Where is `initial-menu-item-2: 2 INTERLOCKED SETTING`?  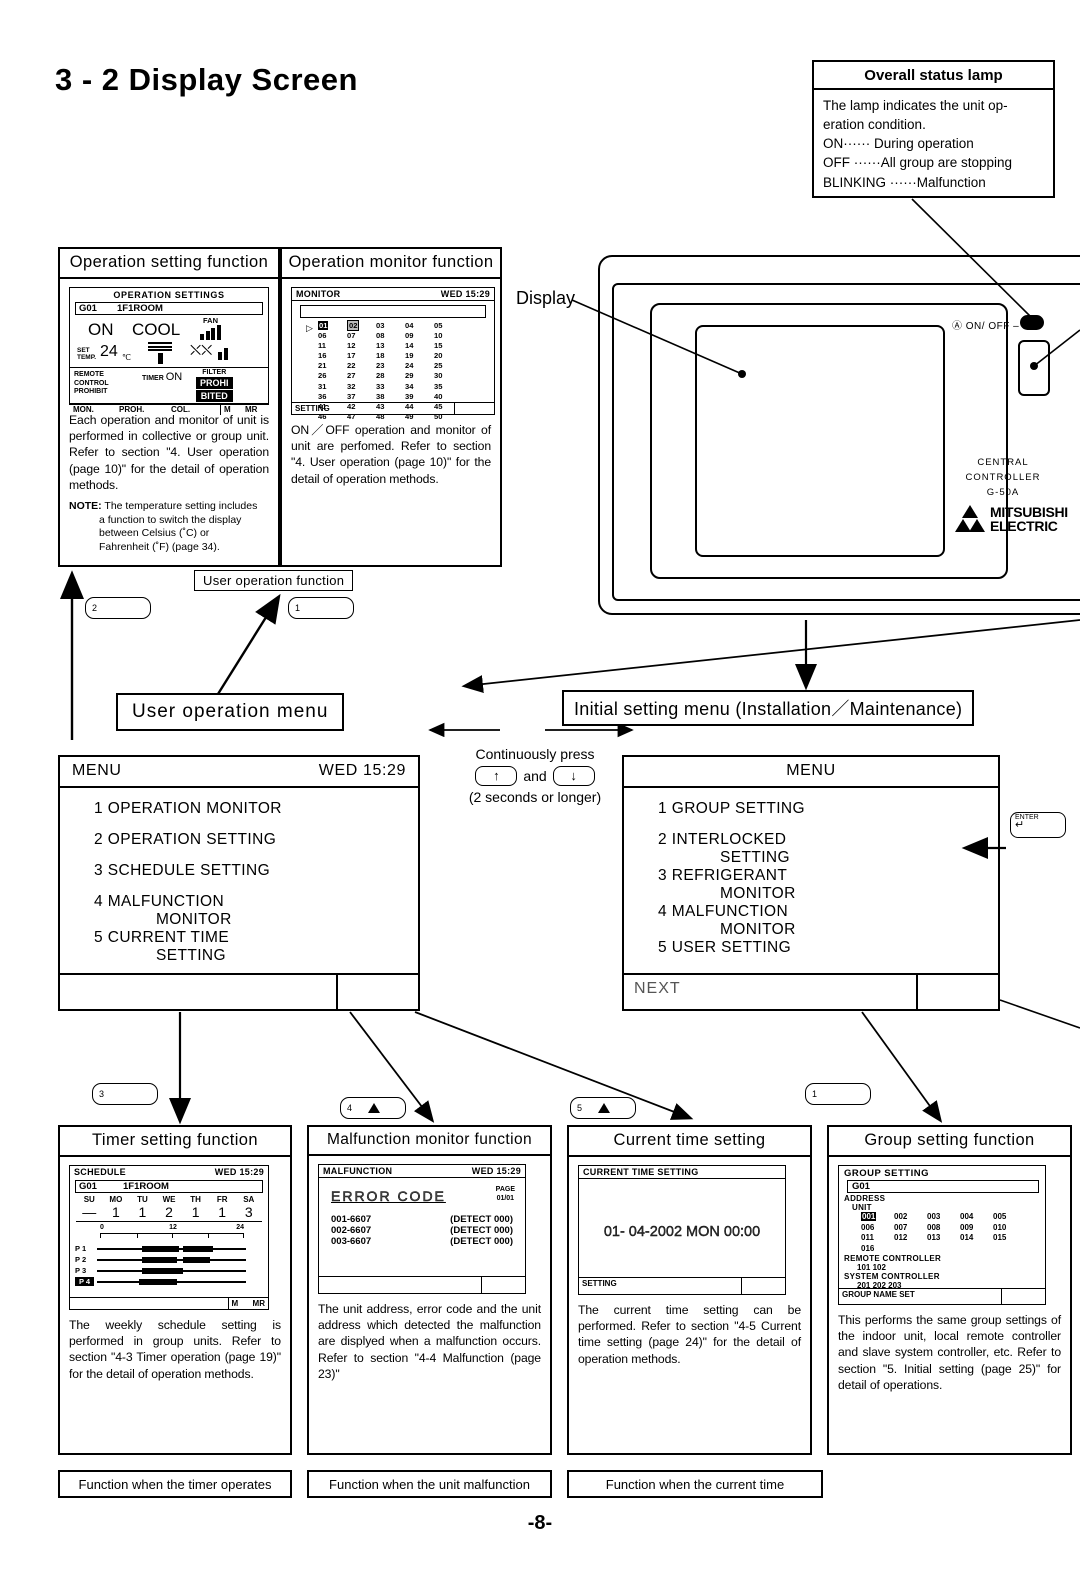 initial-menu-item-2: 2 INTERLOCKED SETTING is located at coordinates (828, 849).